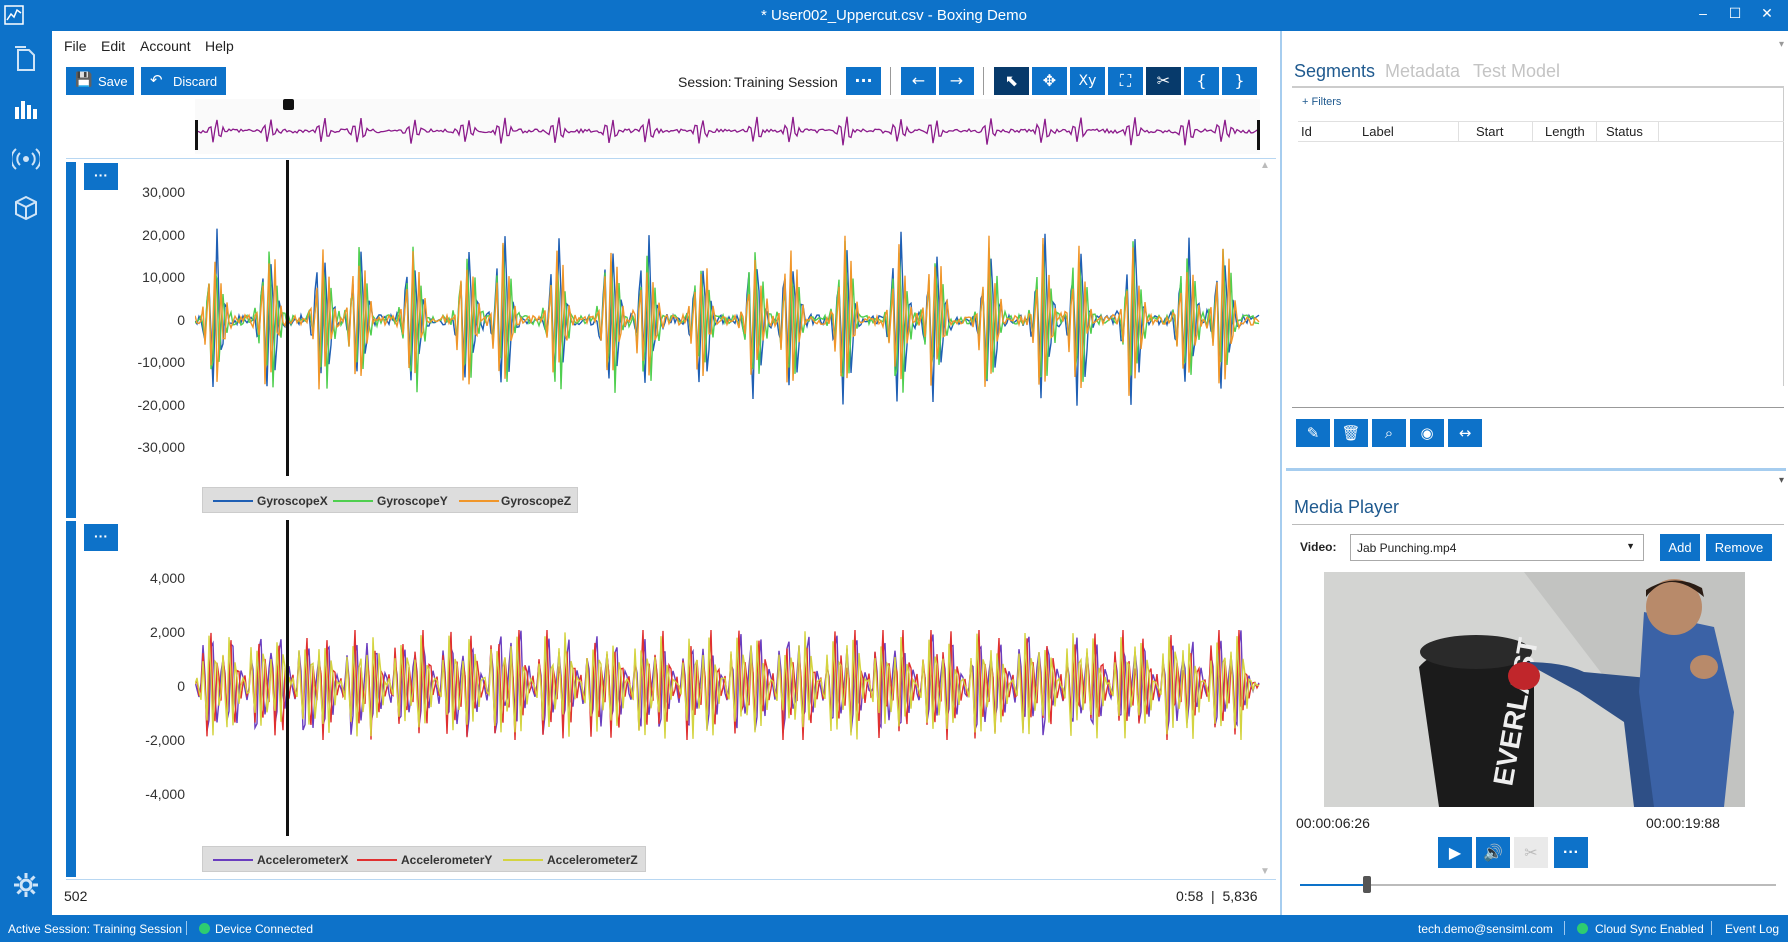 The image size is (1788, 942). Describe the element at coordinates (76, 896) in the screenshot. I see `sample-index: 502` at that location.